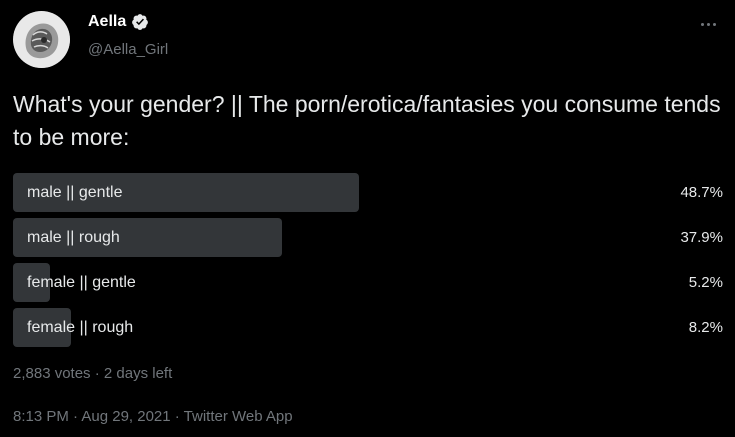 The width and height of the screenshot is (735, 437). I want to click on poll-option-percent: 8.2%, so click(705, 327).